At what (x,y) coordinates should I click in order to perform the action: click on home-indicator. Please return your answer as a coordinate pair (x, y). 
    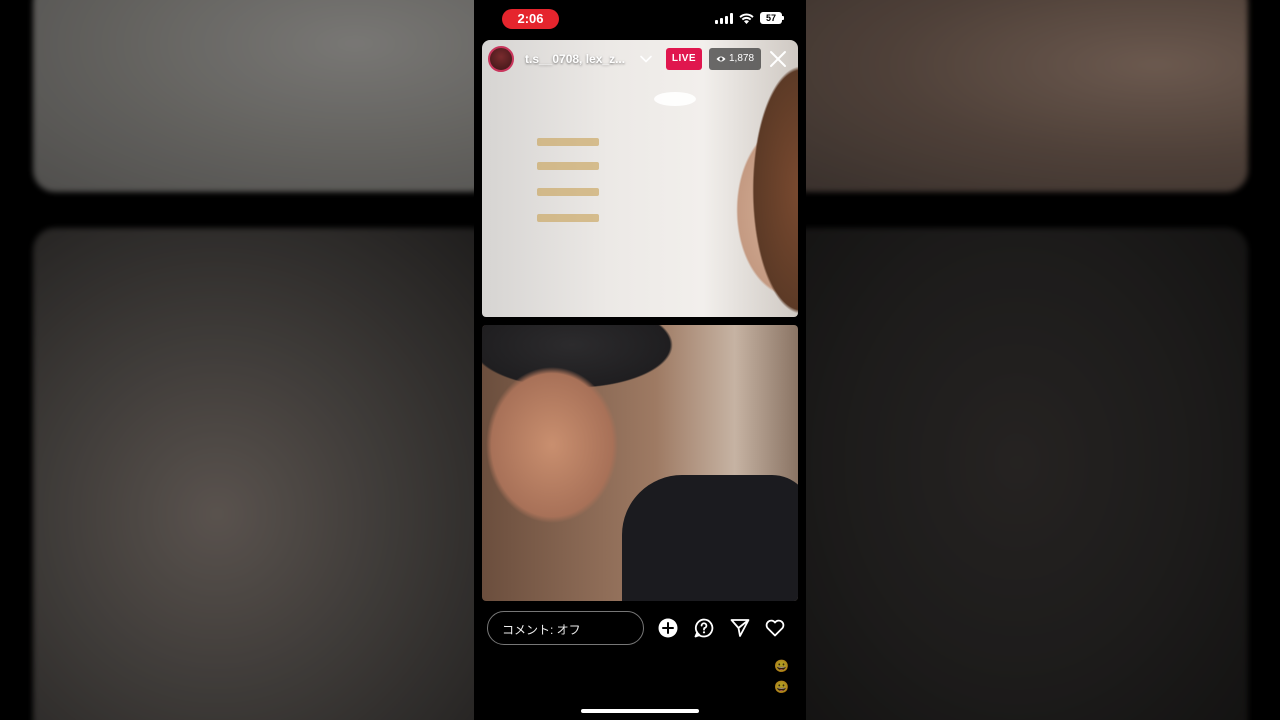
    Looking at the image, I should click on (640, 711).